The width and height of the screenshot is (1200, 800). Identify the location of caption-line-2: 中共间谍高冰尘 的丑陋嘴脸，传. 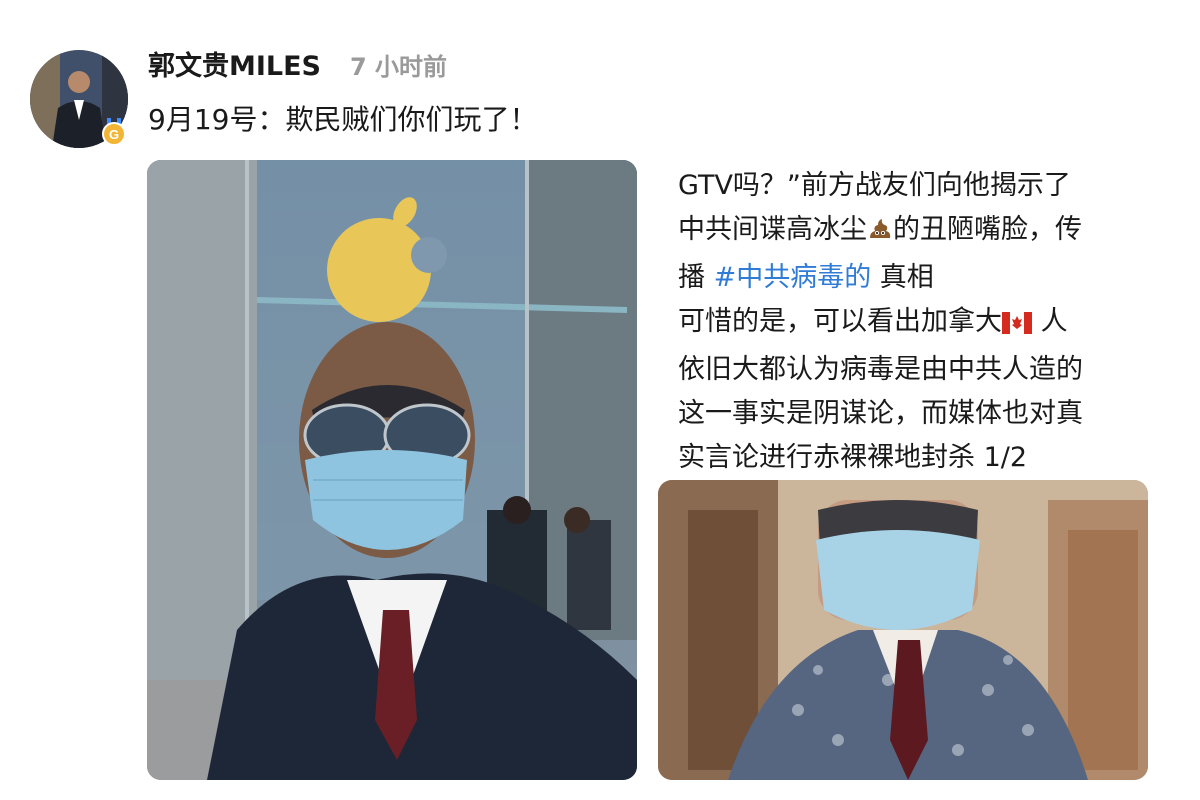
(908, 232).